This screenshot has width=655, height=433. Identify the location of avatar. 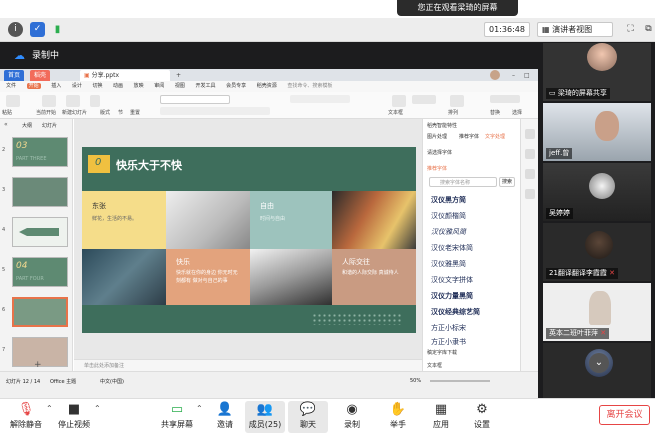
(495, 75).